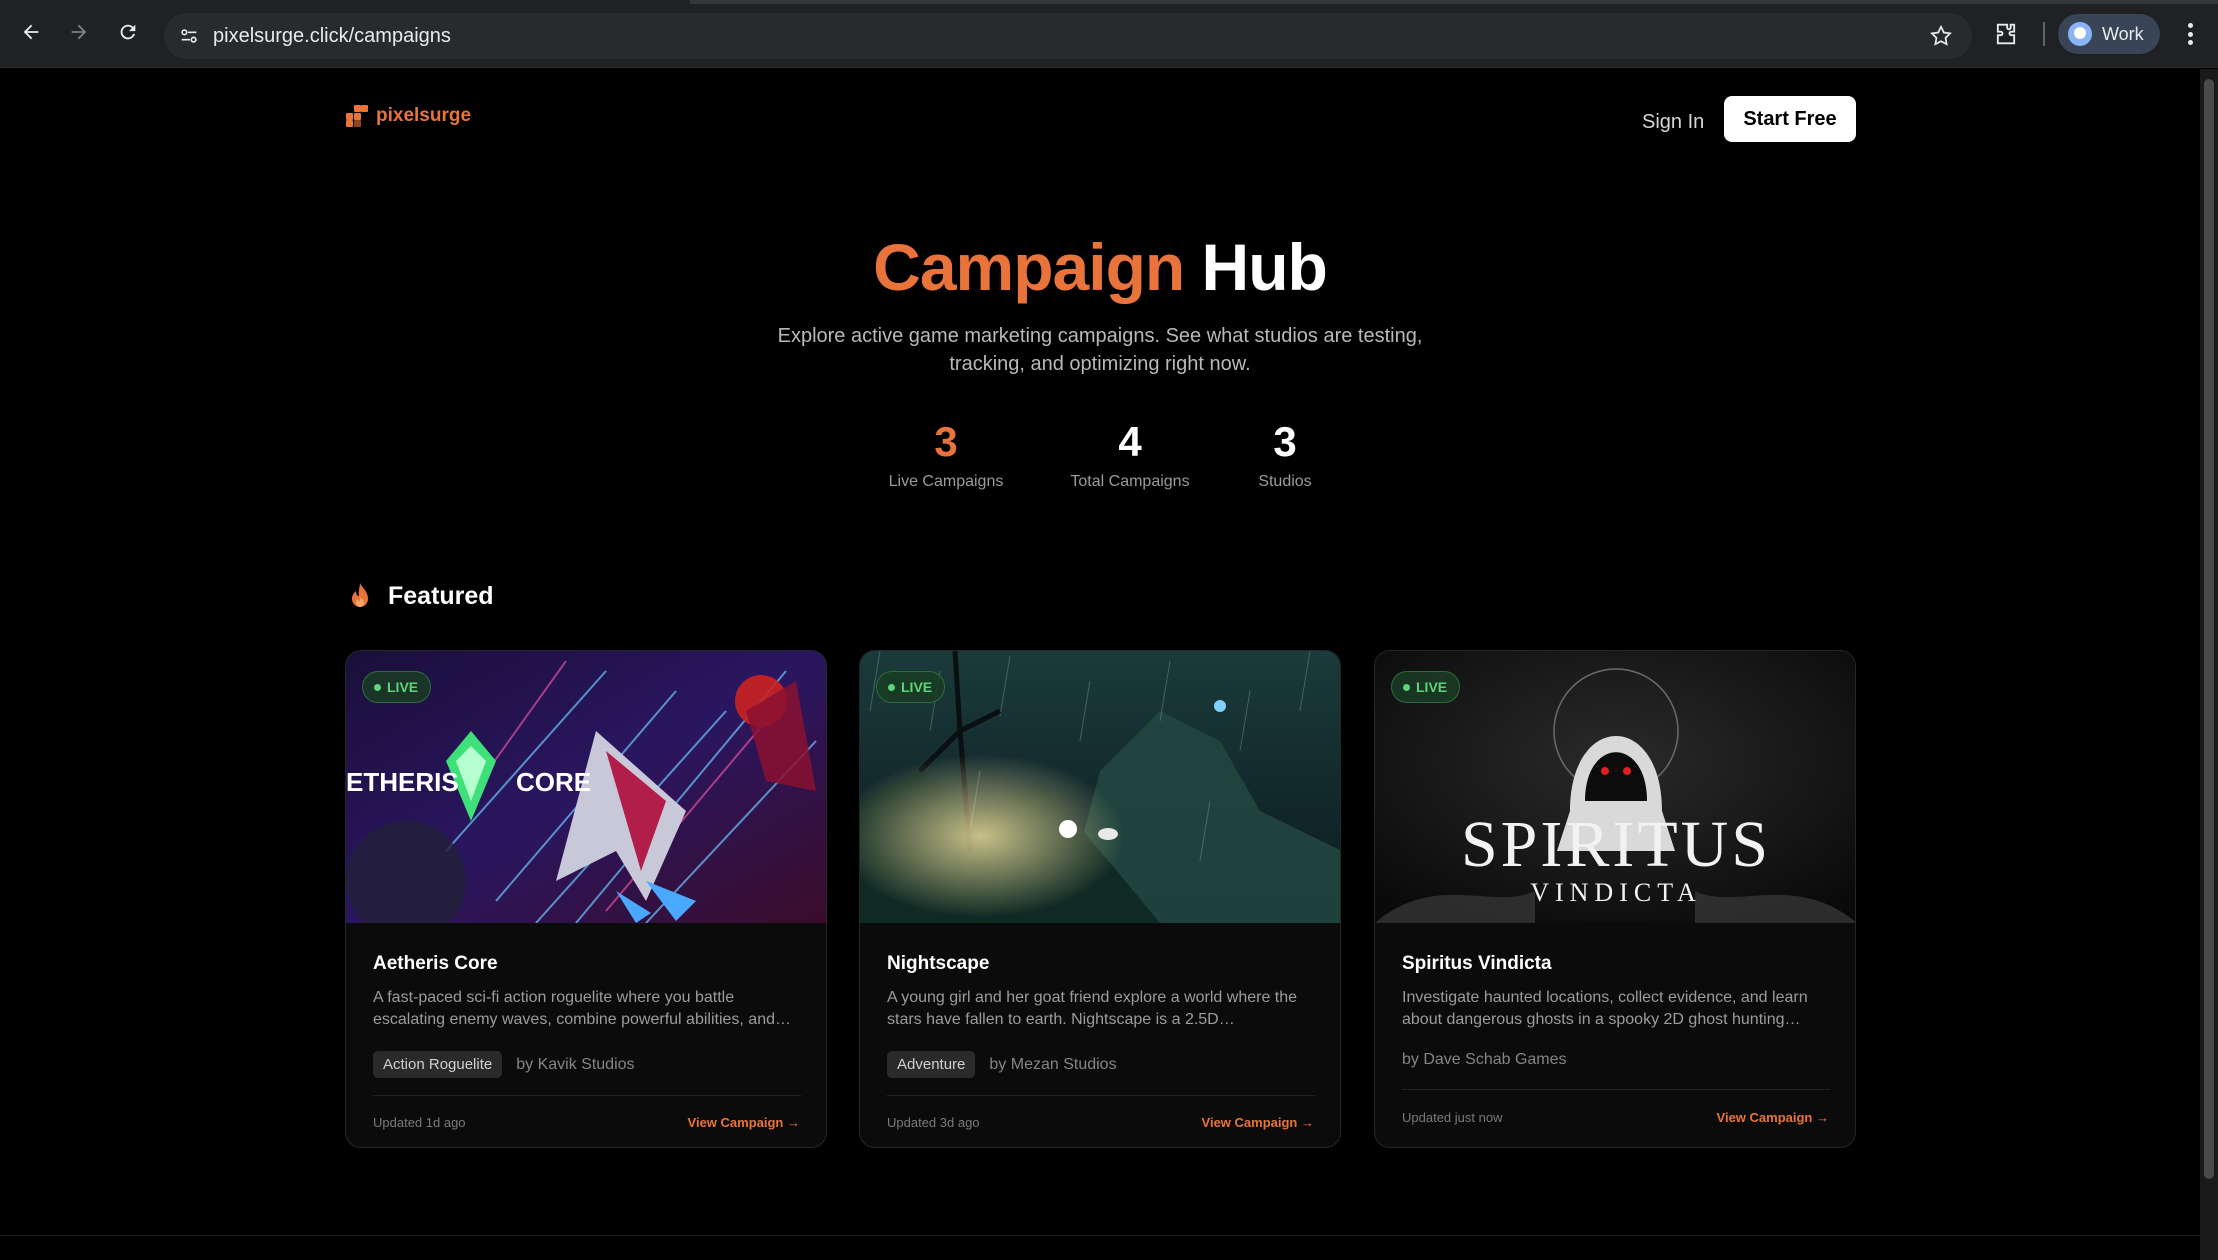 Image resolution: width=2218 pixels, height=1260 pixels. What do you see at coordinates (1673, 122) in the screenshot?
I see `sign-in-button: Sign In` at bounding box center [1673, 122].